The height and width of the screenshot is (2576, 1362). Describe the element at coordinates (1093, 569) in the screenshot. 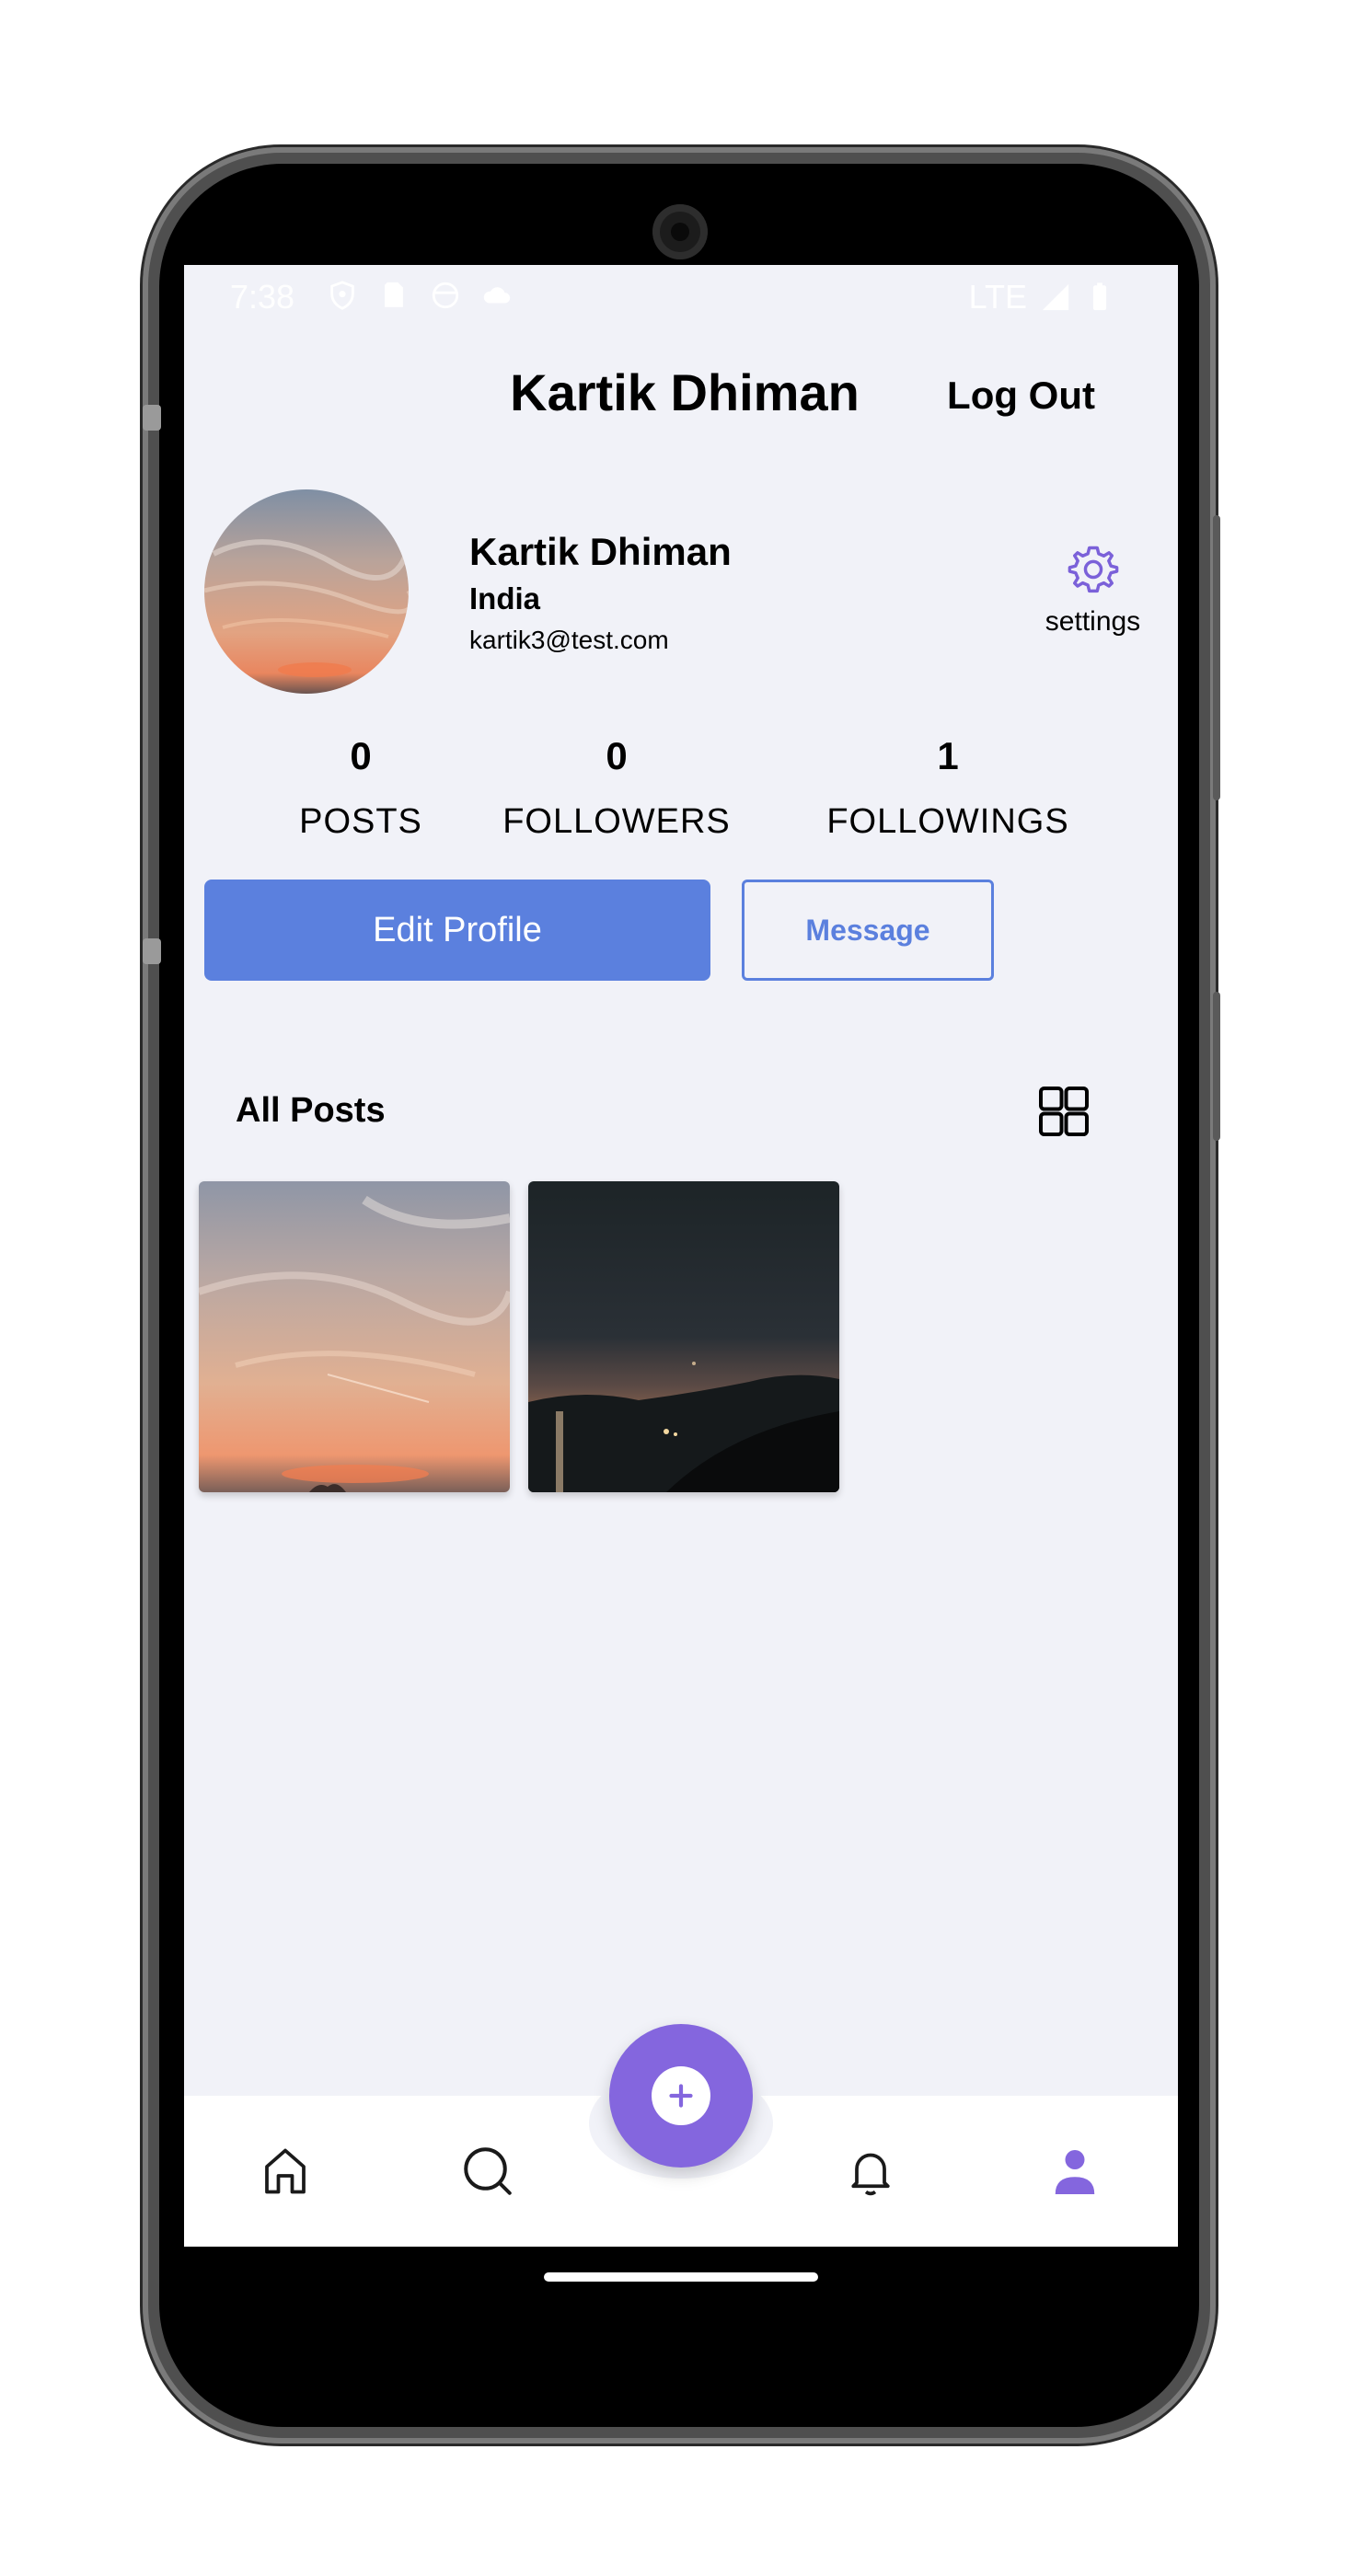

I see `gear-icon` at that location.